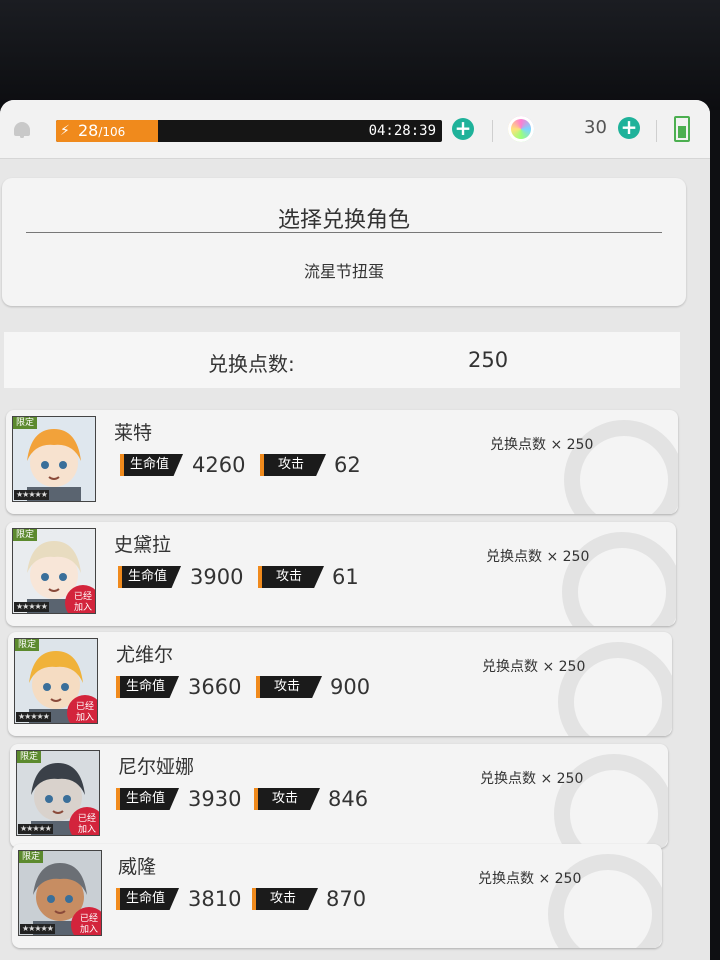 The height and width of the screenshot is (960, 720). I want to click on hp-value: 3900, so click(217, 577).